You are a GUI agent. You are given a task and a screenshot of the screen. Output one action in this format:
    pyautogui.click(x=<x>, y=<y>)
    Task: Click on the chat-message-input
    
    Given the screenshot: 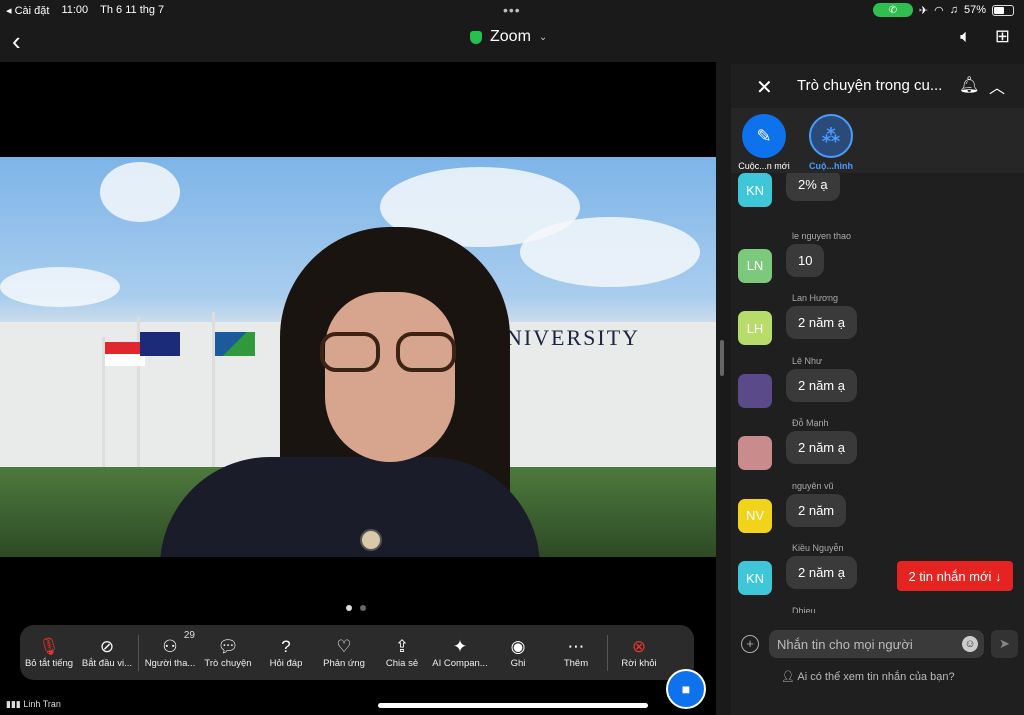 What is the action you would take?
    pyautogui.click(x=876, y=644)
    